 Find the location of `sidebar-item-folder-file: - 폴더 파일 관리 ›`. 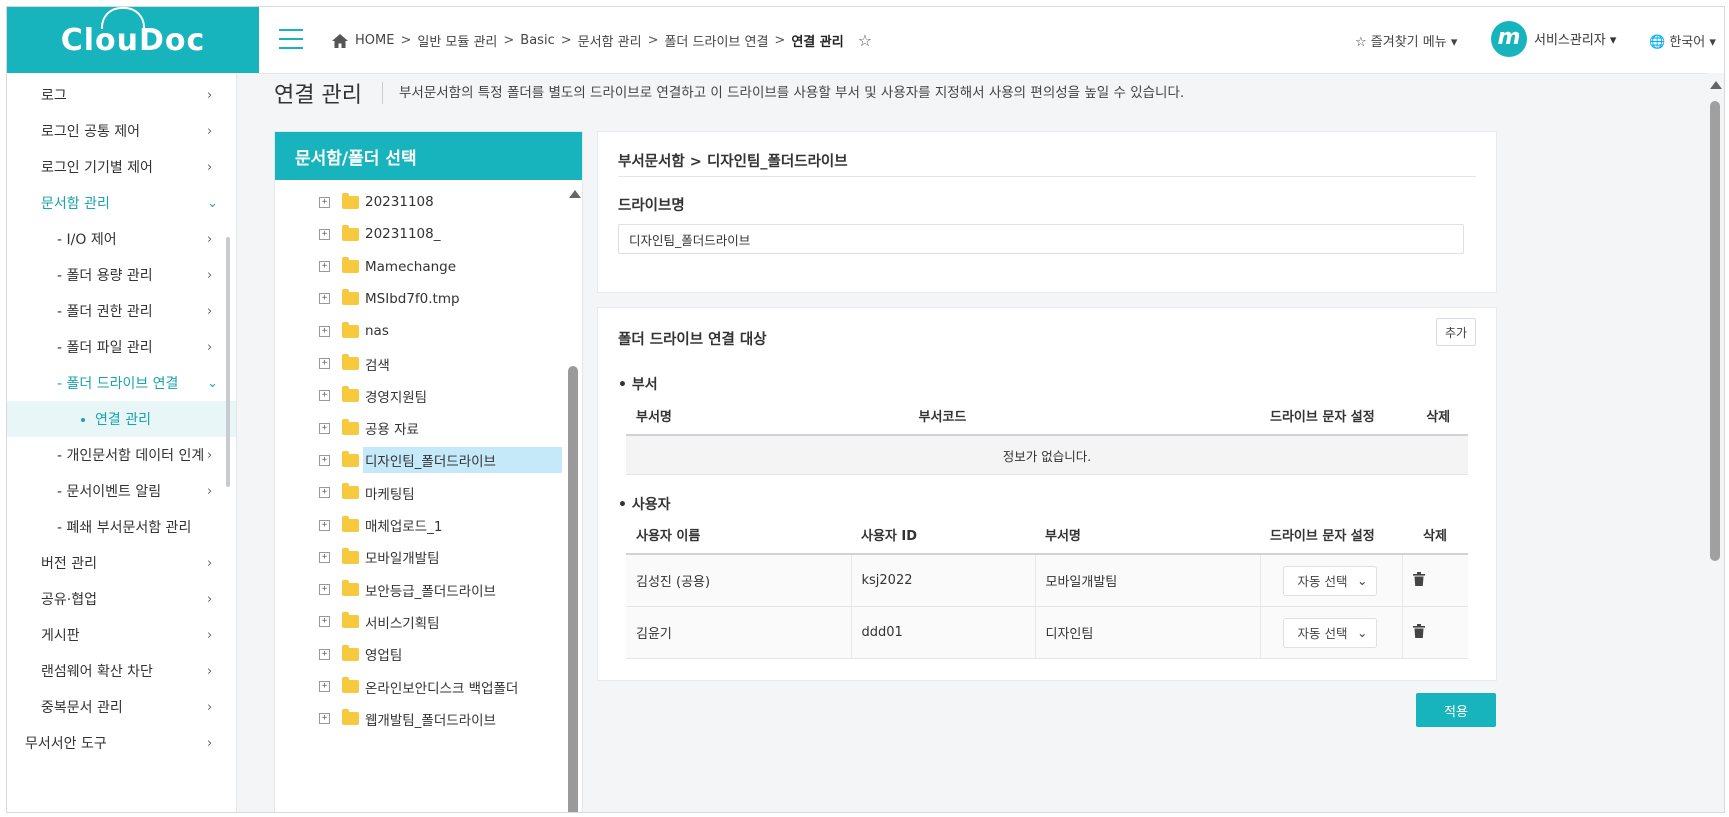

sidebar-item-folder-file: - 폴더 파일 관리 › is located at coordinates (121, 347).